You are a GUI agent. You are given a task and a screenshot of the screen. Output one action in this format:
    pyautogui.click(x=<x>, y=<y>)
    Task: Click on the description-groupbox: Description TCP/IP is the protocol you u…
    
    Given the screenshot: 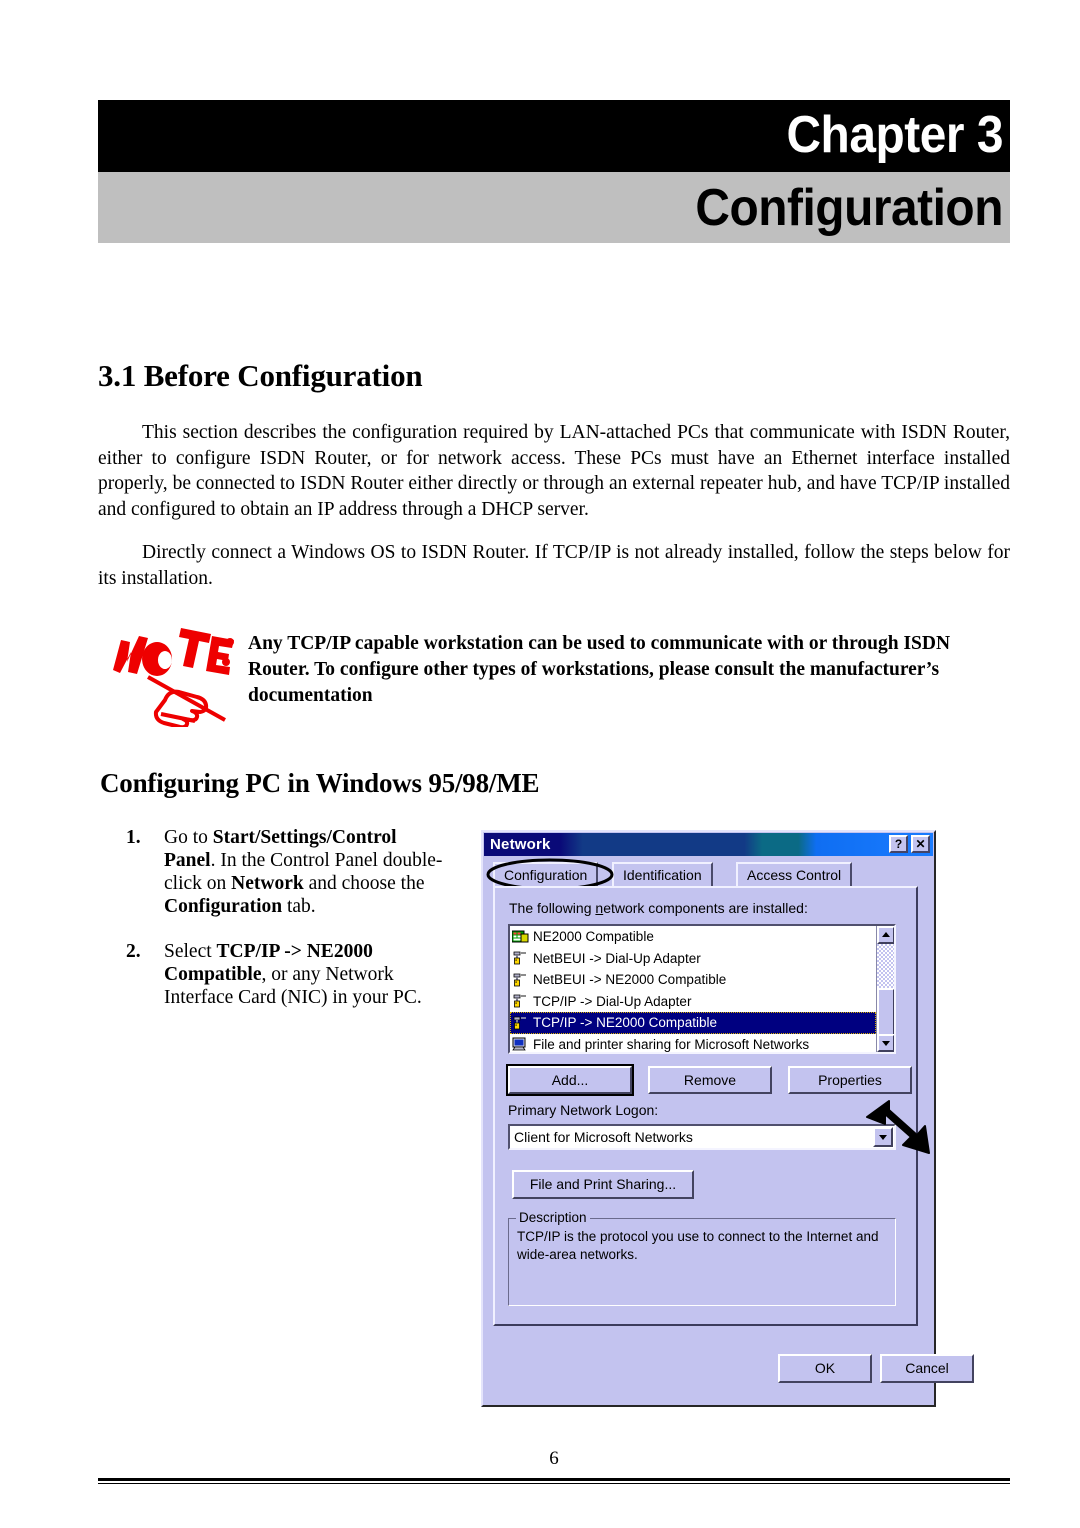 What is the action you would take?
    pyautogui.click(x=702, y=1258)
    